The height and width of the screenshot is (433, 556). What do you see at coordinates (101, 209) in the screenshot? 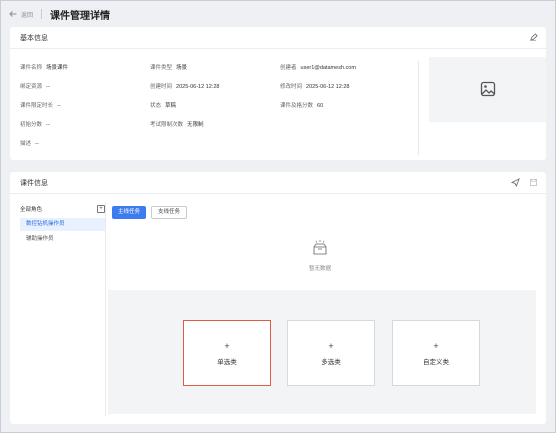
I see `add-role-icon: +` at bounding box center [101, 209].